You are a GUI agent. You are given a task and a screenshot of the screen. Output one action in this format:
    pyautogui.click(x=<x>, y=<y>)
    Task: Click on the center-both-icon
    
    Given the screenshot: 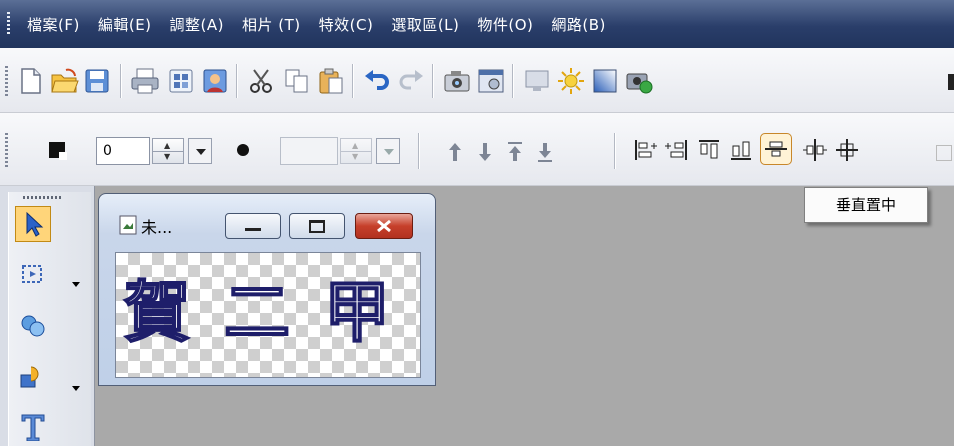 What is the action you would take?
    pyautogui.click(x=847, y=150)
    